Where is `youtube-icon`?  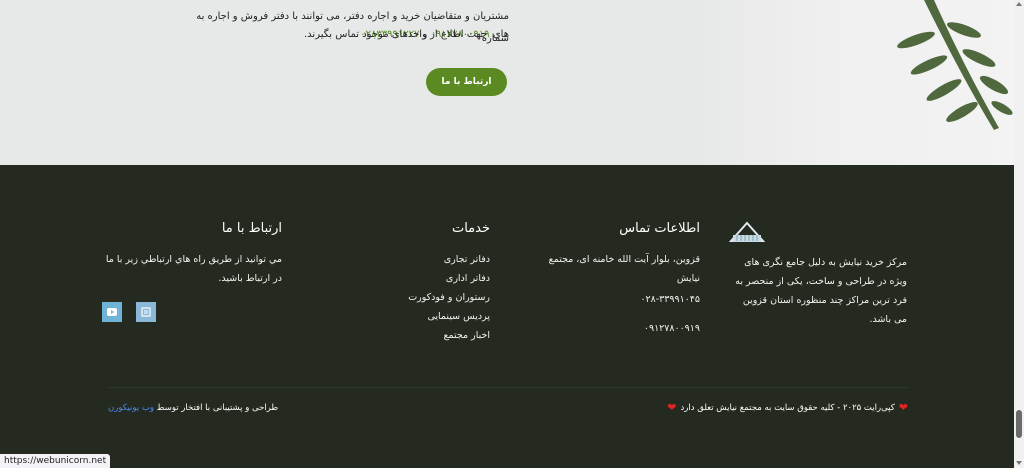 youtube-icon is located at coordinates (112, 312).